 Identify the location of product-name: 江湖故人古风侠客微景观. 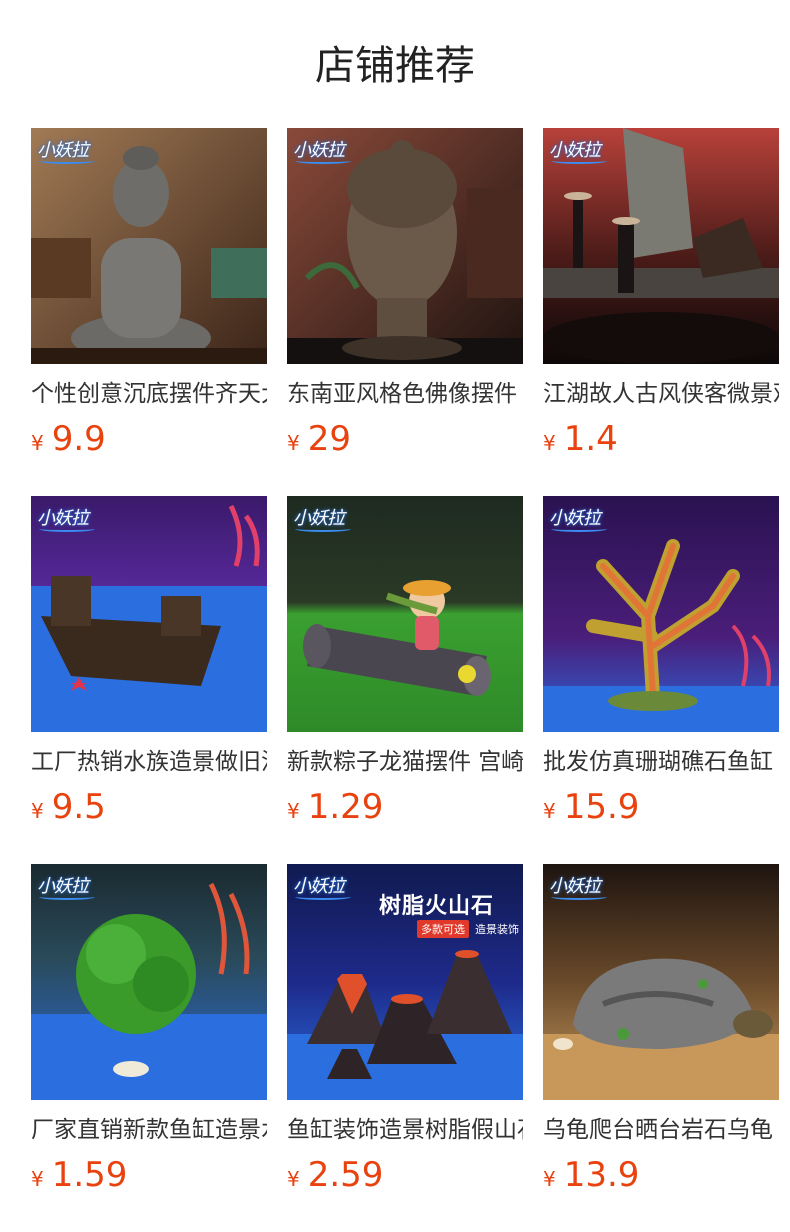
(661, 394).